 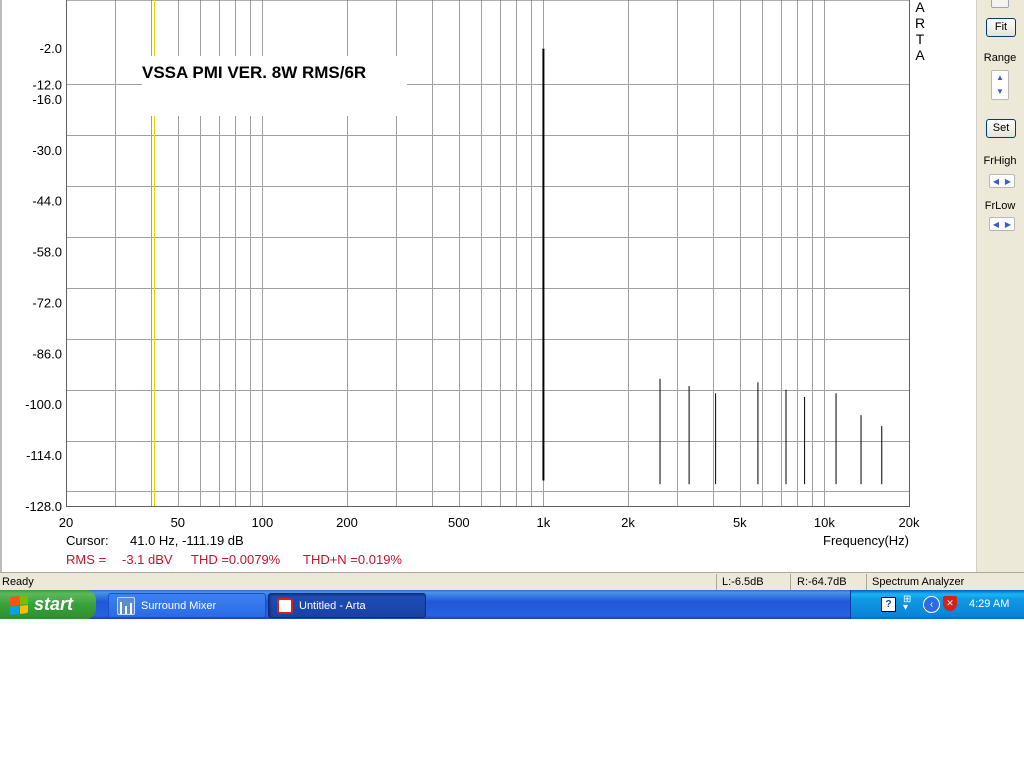 I want to click on arta-watermark-letter: T, so click(x=920, y=39).